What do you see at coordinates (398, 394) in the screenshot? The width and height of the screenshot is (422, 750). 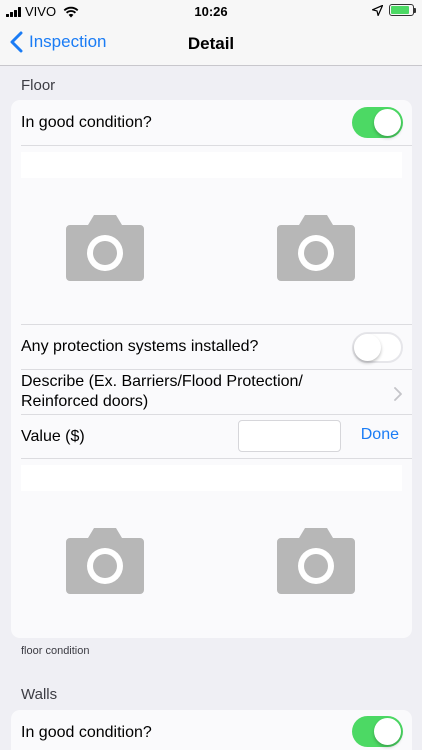 I see `chevron-right-icon` at bounding box center [398, 394].